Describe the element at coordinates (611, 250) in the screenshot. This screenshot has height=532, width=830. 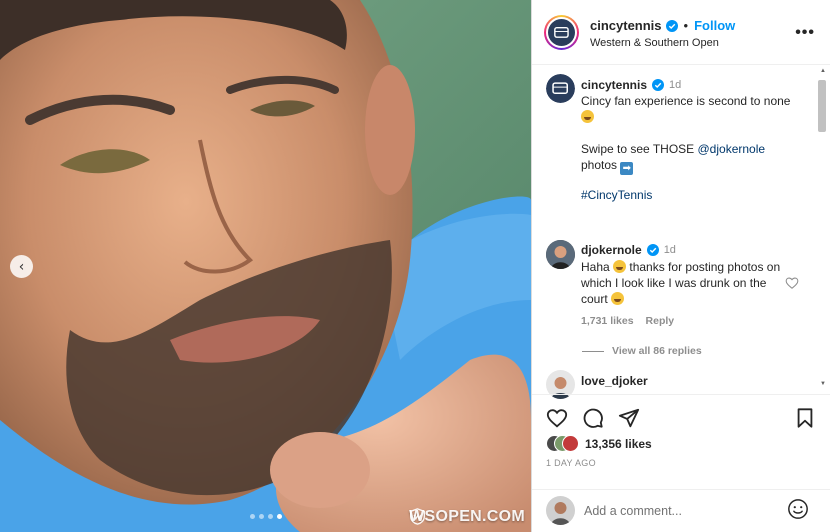
I see `comment-username: djokernole` at that location.